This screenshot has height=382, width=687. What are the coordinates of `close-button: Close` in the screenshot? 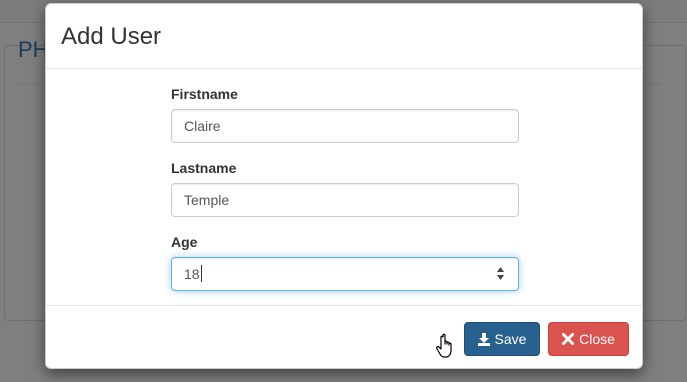 It's located at (588, 339).